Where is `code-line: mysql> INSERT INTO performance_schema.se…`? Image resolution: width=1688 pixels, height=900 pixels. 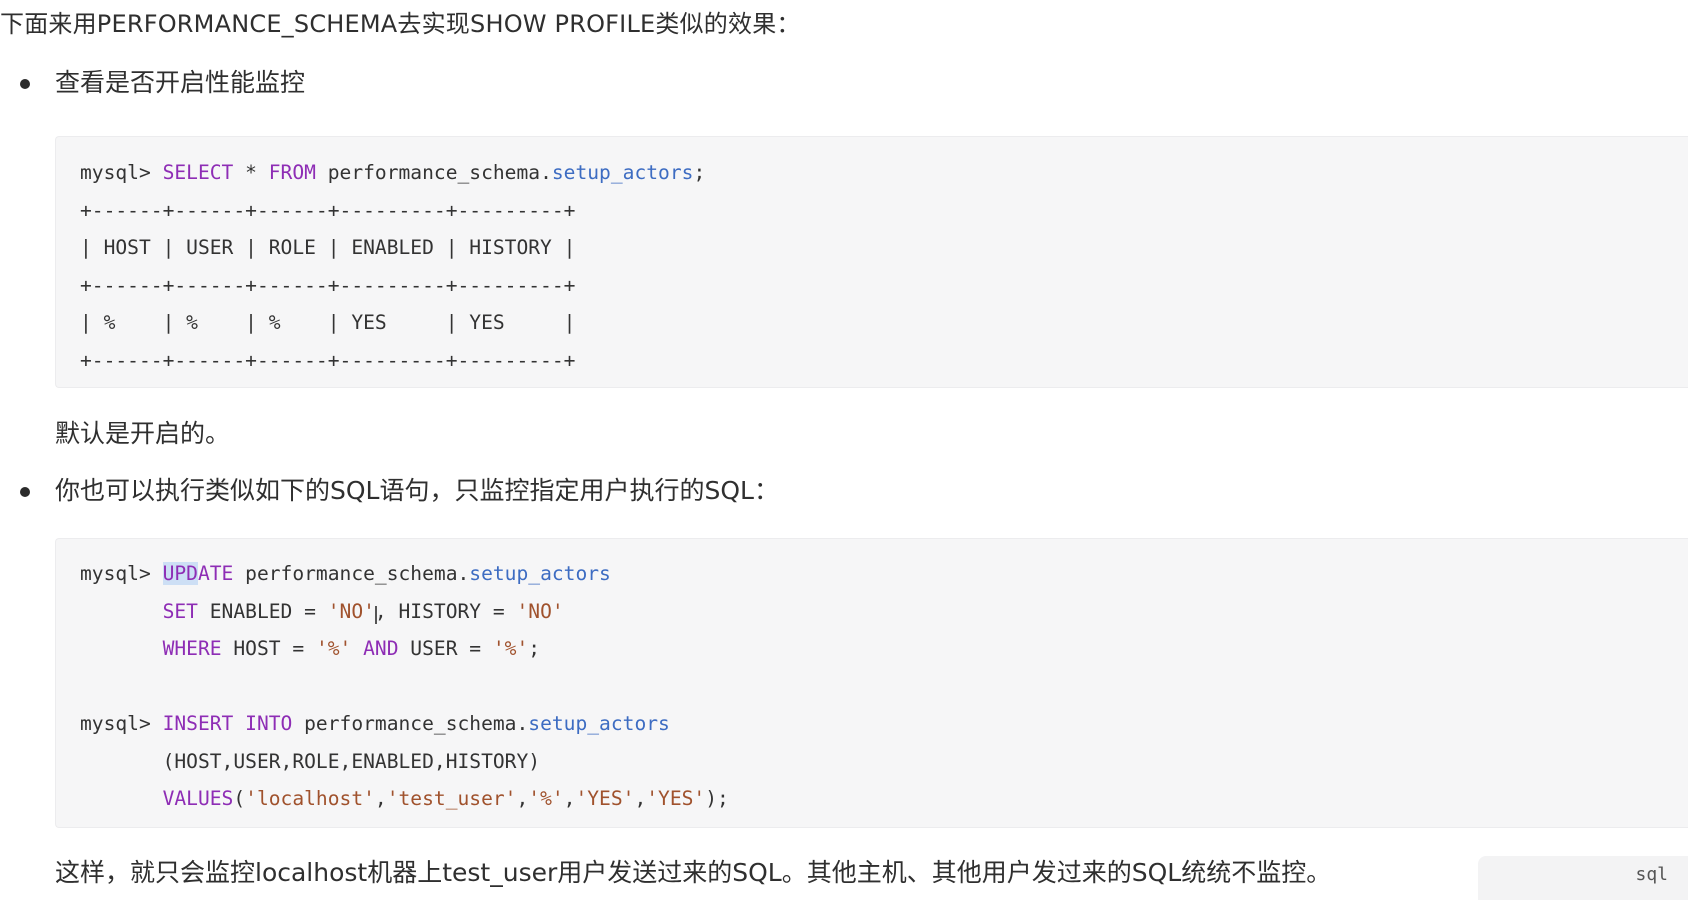
code-line: mysql> INSERT INTO performance_schema.se… is located at coordinates (375, 724).